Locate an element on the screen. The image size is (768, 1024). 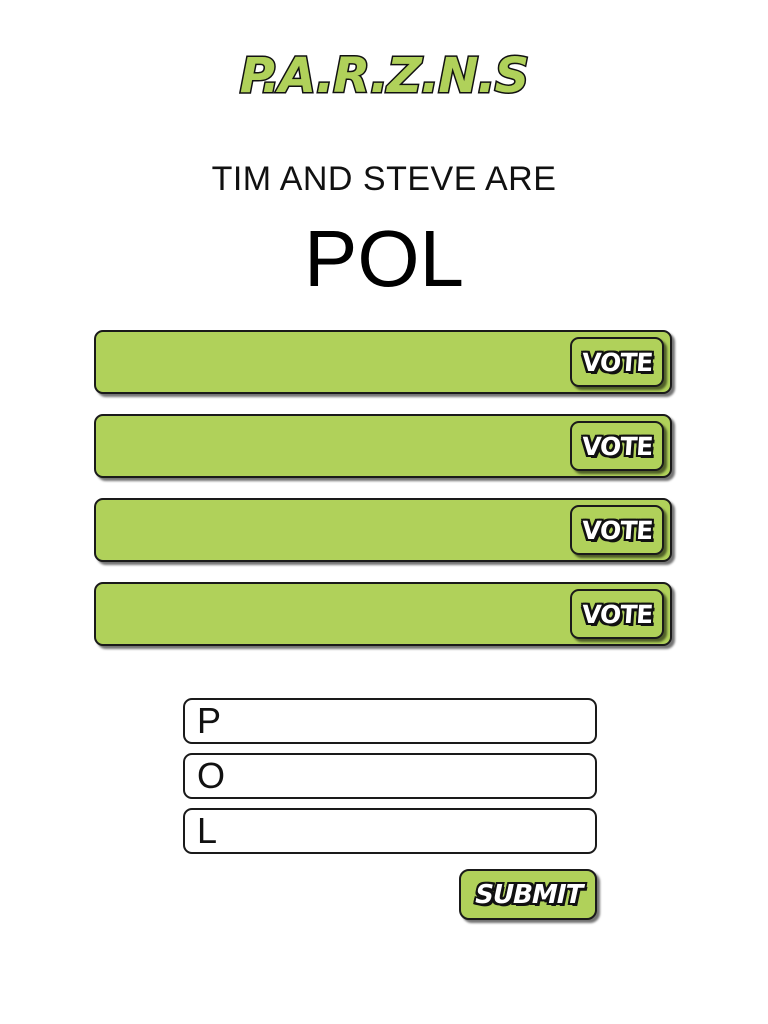
logo-text: P.A.R.Z.N.S is located at coordinates (384, 76).